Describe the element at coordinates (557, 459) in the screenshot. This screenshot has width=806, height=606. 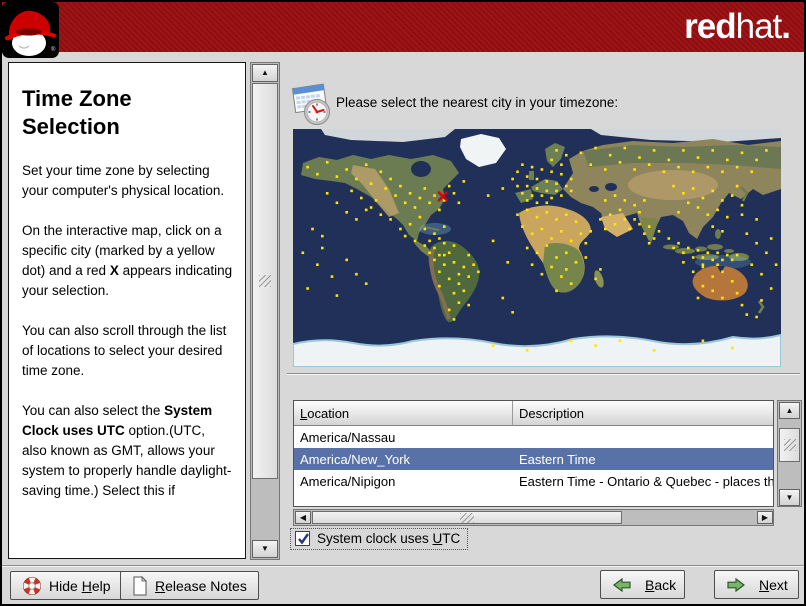
I see `timezone-description: Eastern Time` at that location.